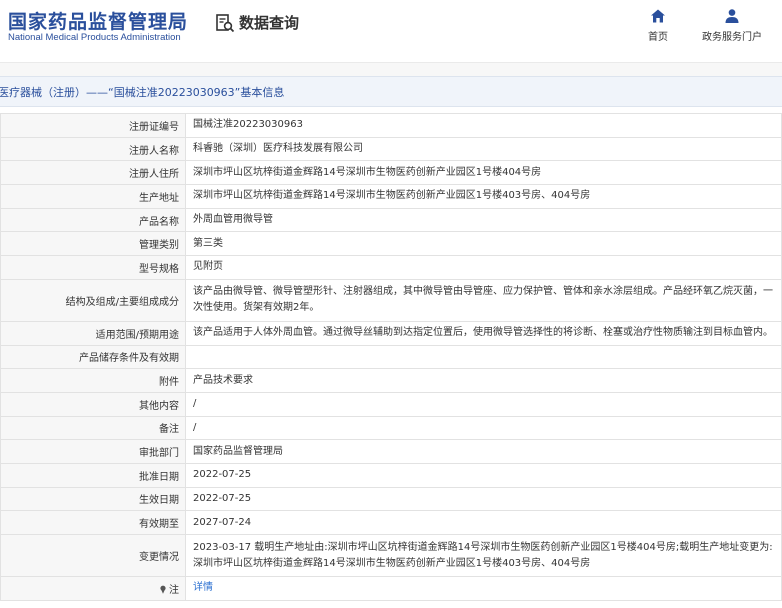 The image size is (782, 608). I want to click on row-value: 国家药品监督管理局, so click(483, 451).